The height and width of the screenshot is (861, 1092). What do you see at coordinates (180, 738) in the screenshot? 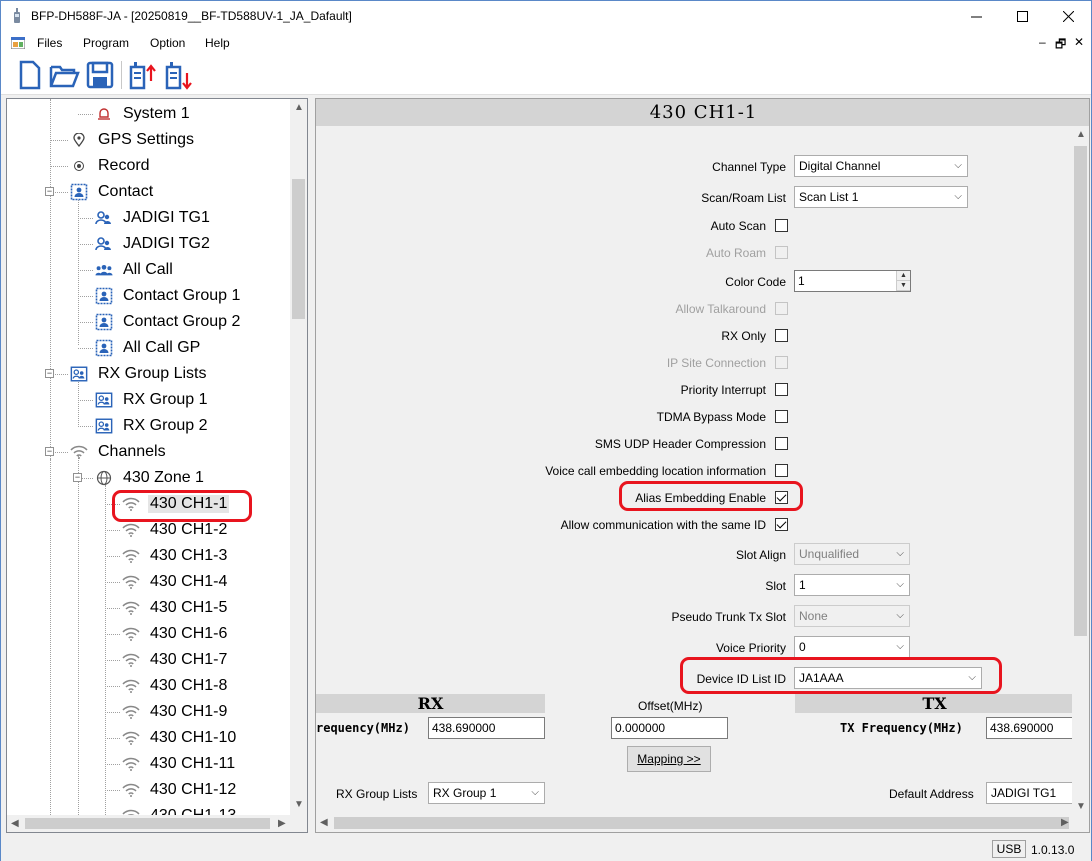
I see `tree-item: 430 CH1-10` at bounding box center [180, 738].